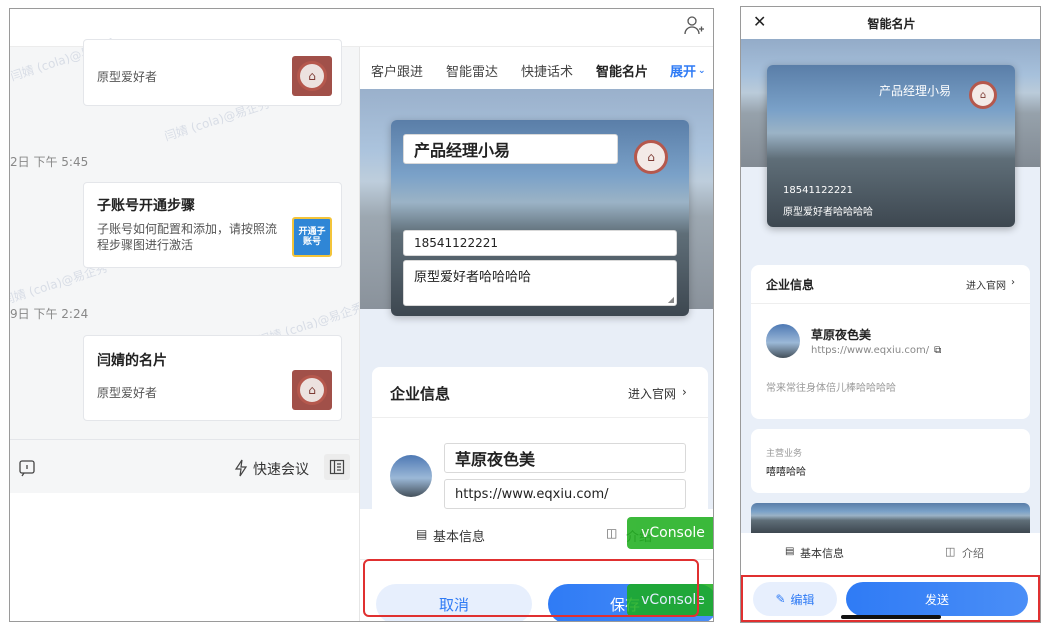 This screenshot has height=635, width=1053. Describe the element at coordinates (973, 553) in the screenshot. I see `tab-intro: 介绍` at that location.